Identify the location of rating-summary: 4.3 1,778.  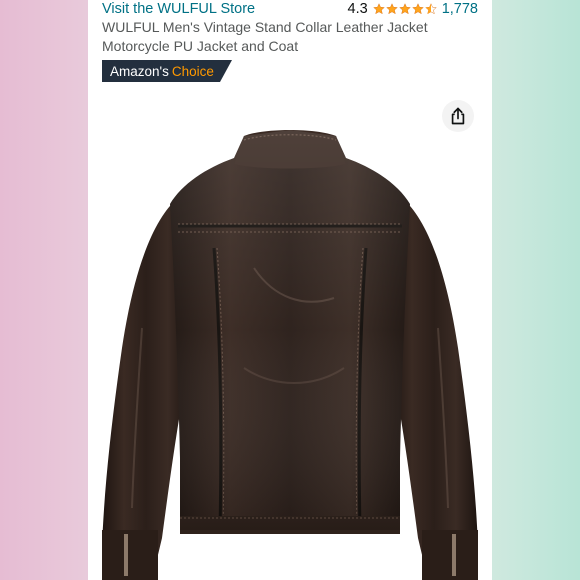
(413, 9).